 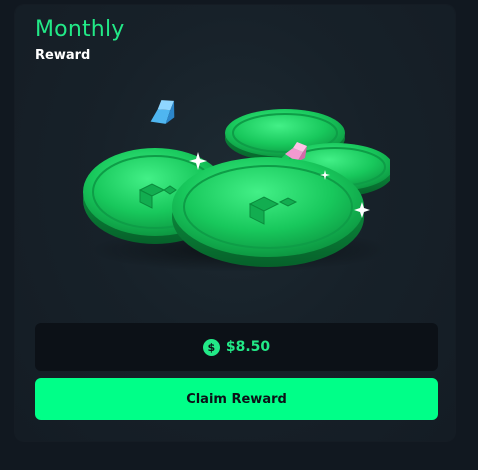 What do you see at coordinates (236, 399) in the screenshot?
I see `claim-reward-button: Claim Reward` at bounding box center [236, 399].